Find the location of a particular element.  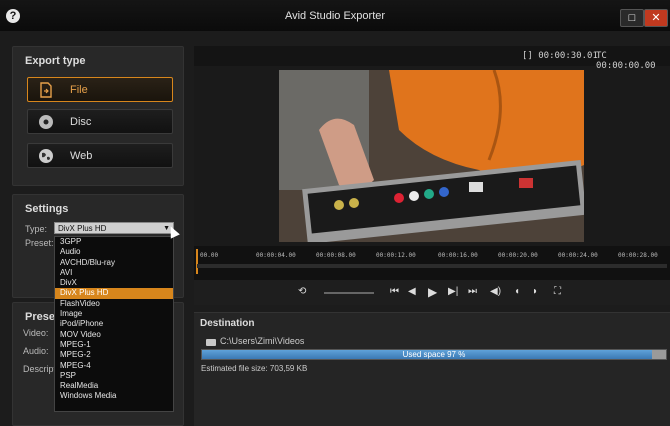

globe-icon is located at coordinates (46, 156).